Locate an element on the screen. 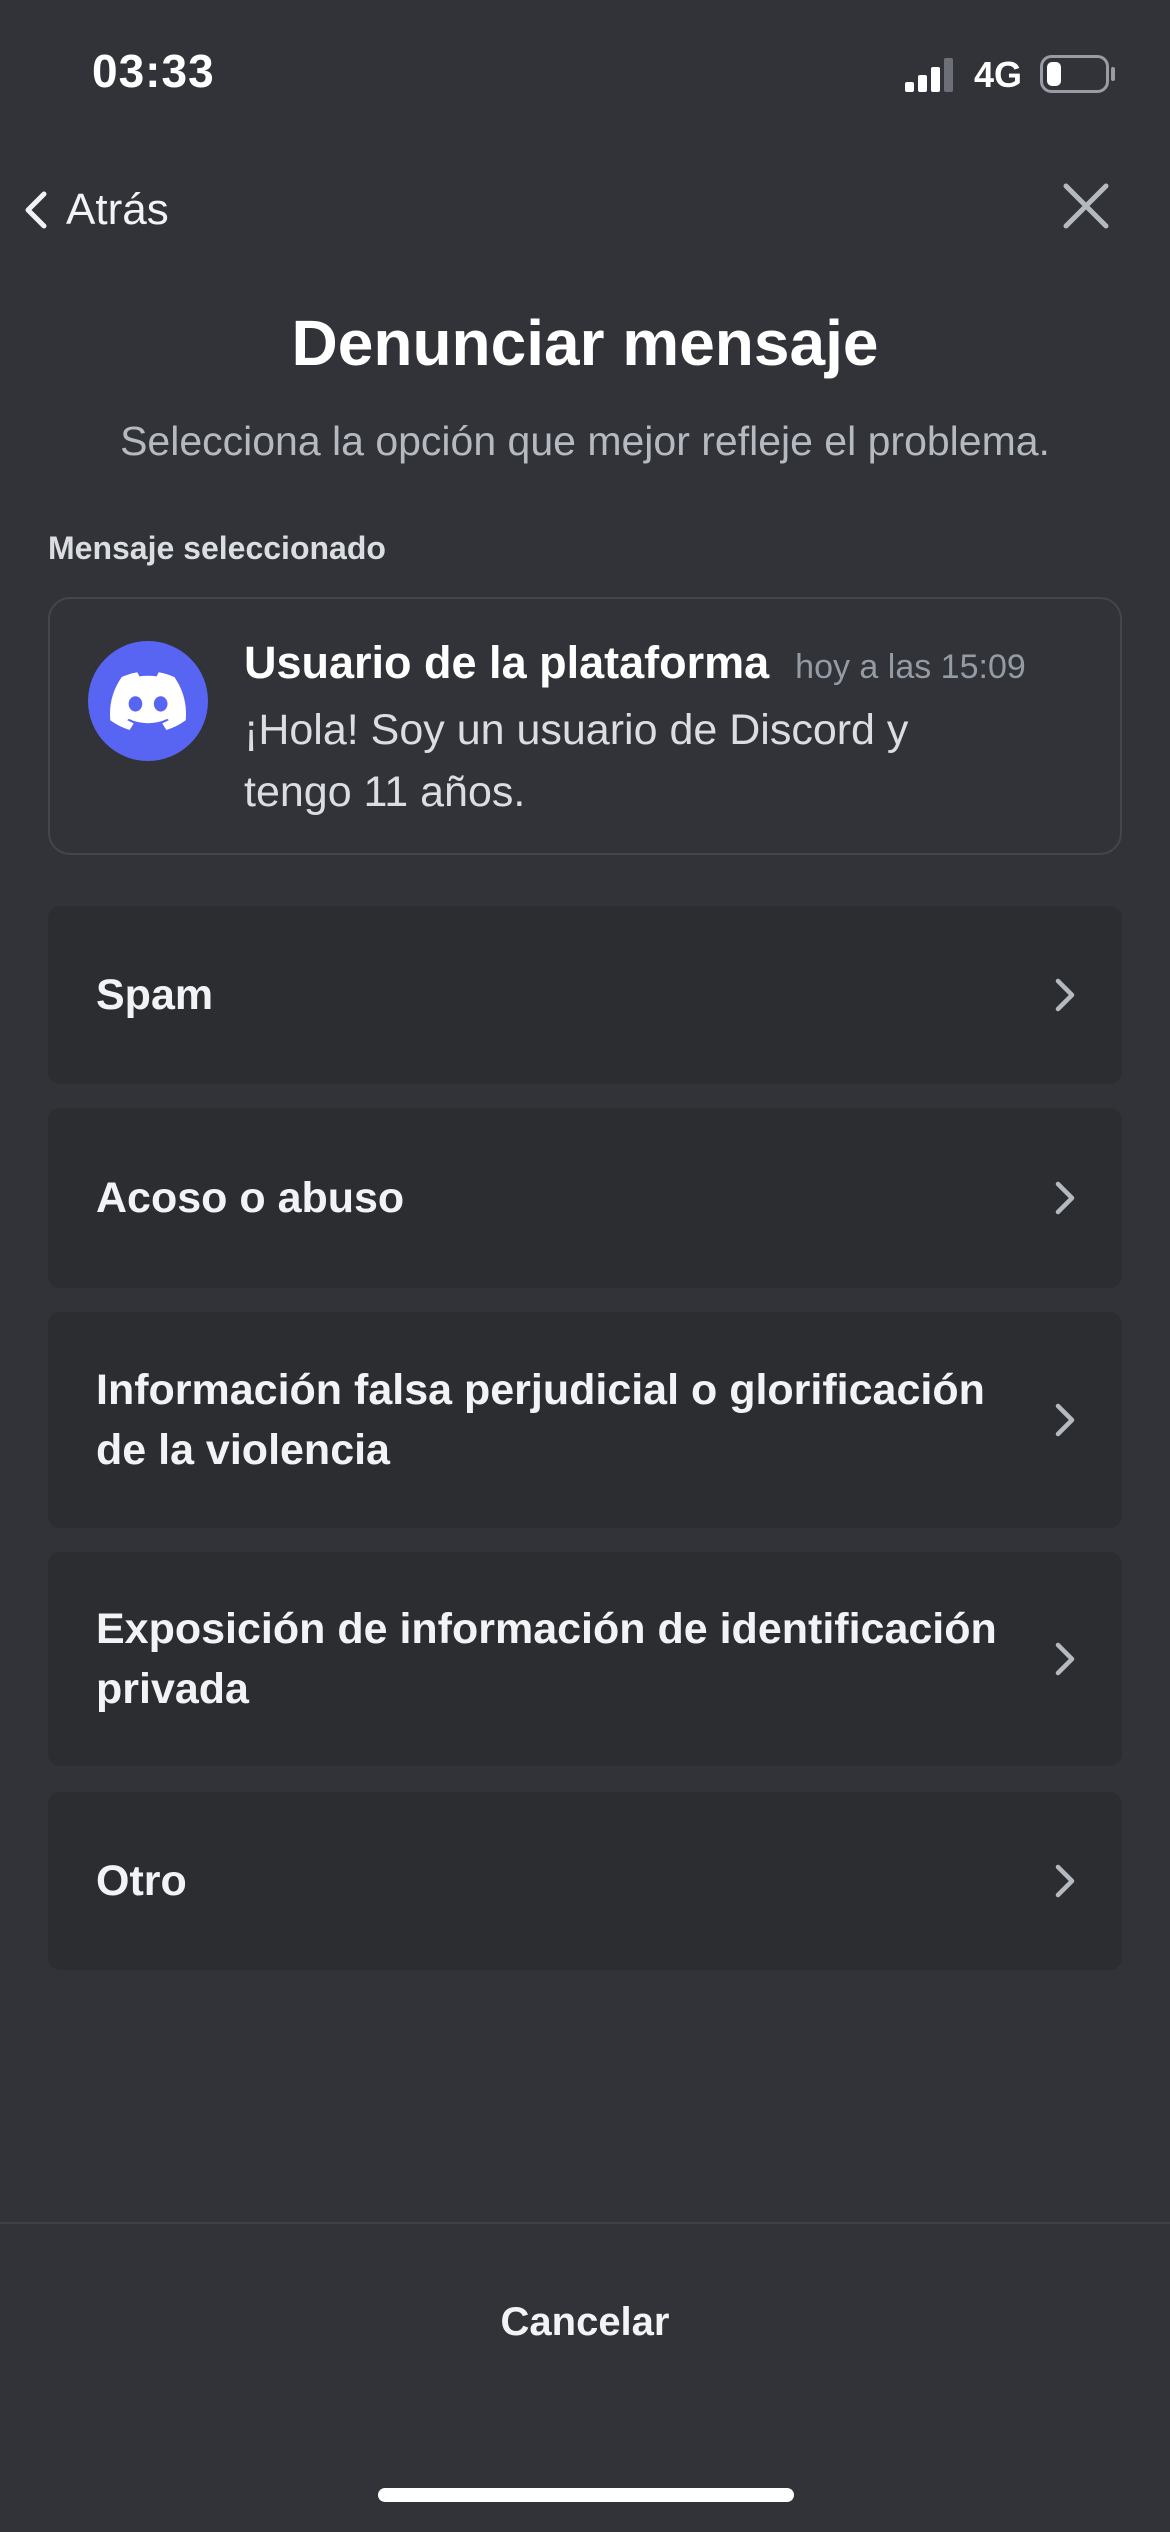 This screenshot has height=2532, width=1170. report-option-harassment: Acoso o abuso is located at coordinates (585, 1198).